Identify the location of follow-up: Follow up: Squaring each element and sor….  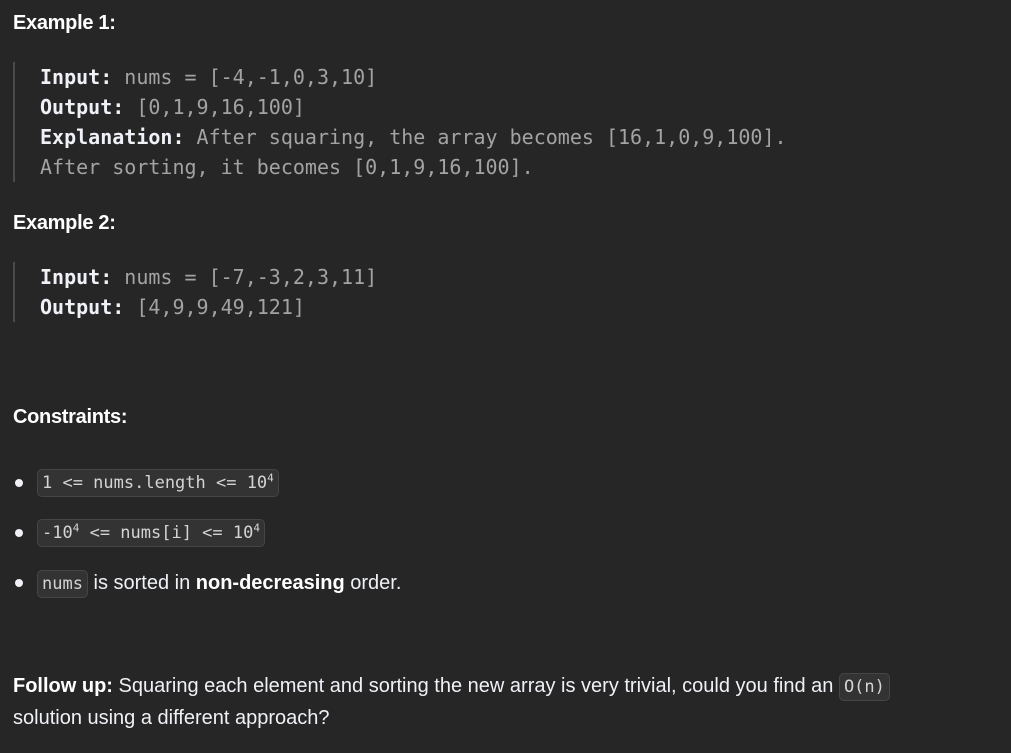
(493, 702).